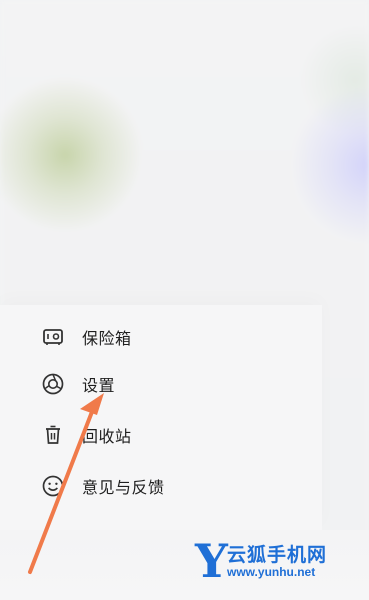 The height and width of the screenshot is (600, 369). What do you see at coordinates (123, 487) in the screenshot?
I see `menu-item-label: 意见与反馈` at bounding box center [123, 487].